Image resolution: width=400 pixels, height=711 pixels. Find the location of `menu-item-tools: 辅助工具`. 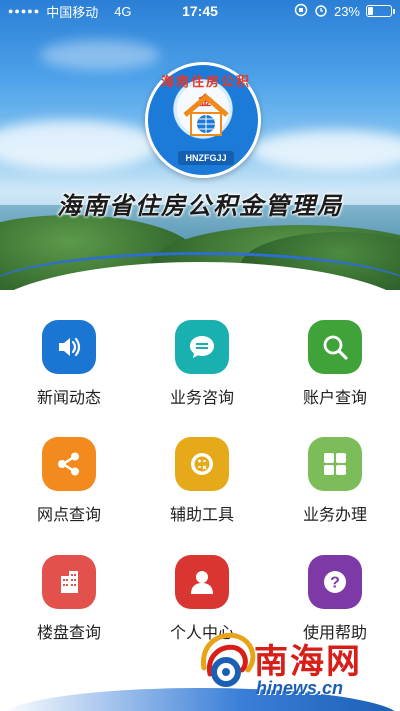

menu-item-tools: 辅助工具 is located at coordinates (202, 470).